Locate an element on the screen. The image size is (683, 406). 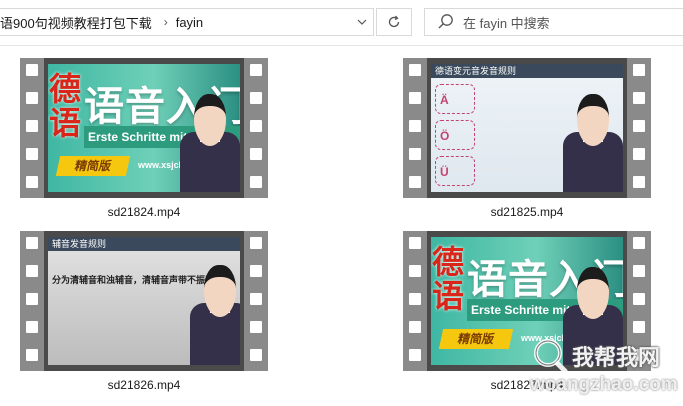
video-thumbnail: 辅音发音规则 分为清辅音和浊辅音，清辅音声带不振动。 is located at coordinates (144, 301).